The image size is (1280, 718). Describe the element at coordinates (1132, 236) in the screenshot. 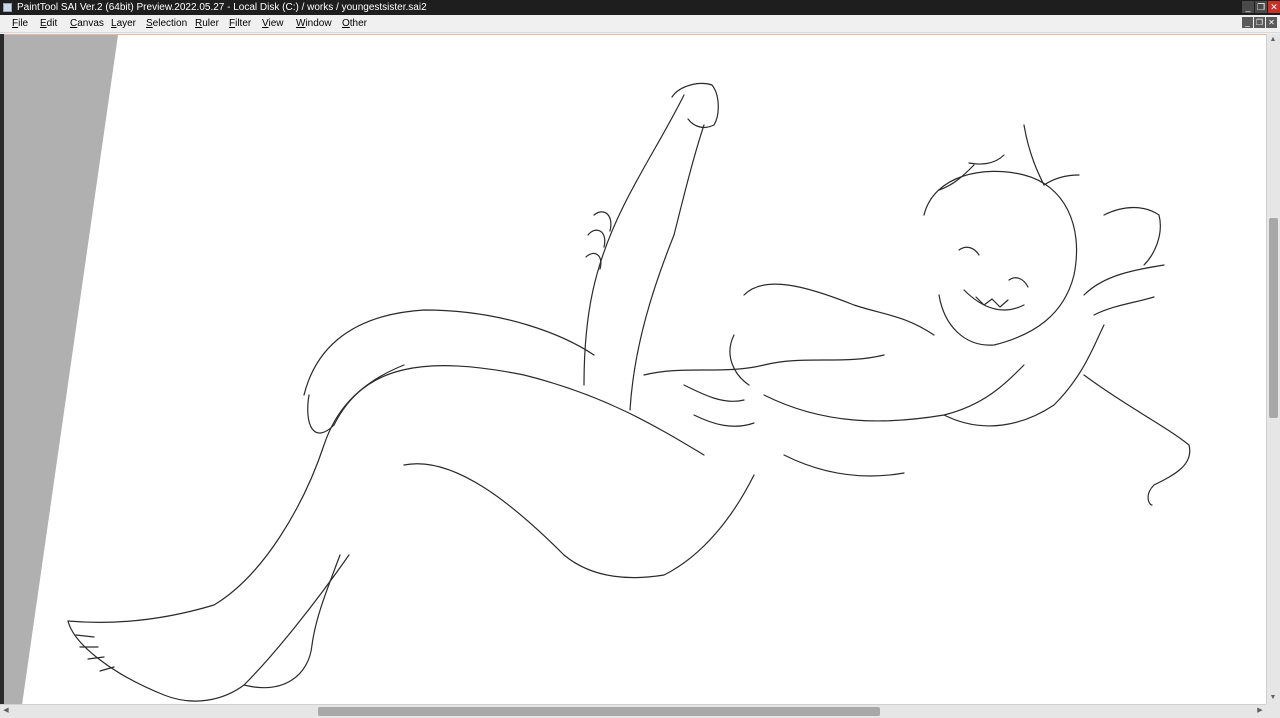

I see `ponytail-top` at that location.